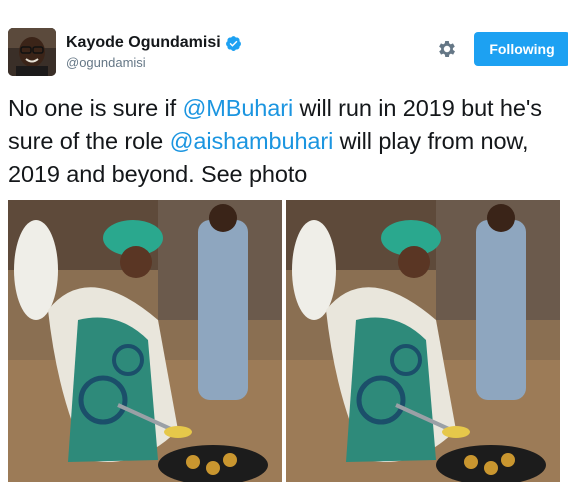  I want to click on display-name-row: Kayode Ogundamisi, so click(154, 43).